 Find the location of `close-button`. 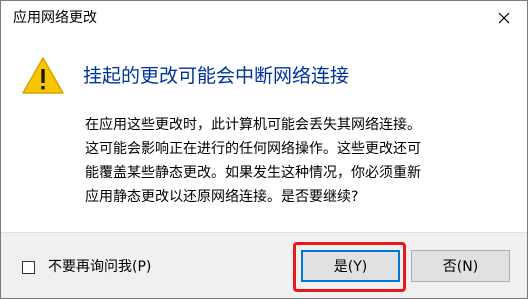

close-button is located at coordinates (504, 17).